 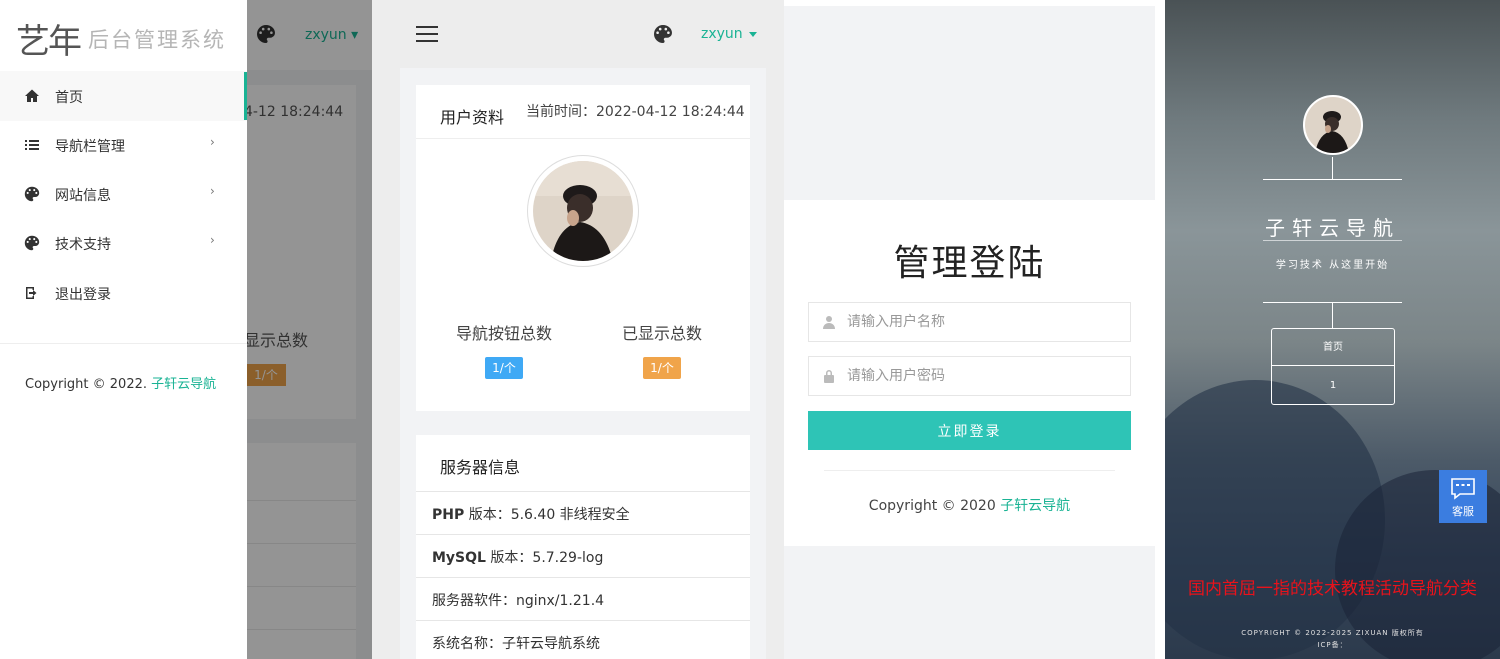 What do you see at coordinates (1332, 265) in the screenshot?
I see `site-subtitle: 学习技术 从这里开始` at bounding box center [1332, 265].